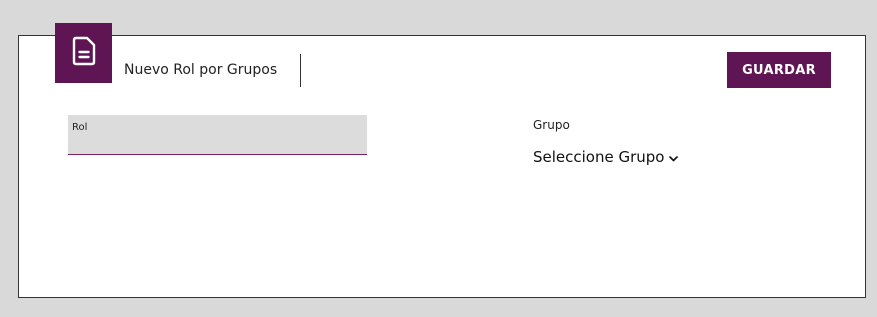 Image resolution: width=877 pixels, height=317 pixels. What do you see at coordinates (599, 157) in the screenshot?
I see `grupo-selected-value: Seleccione Grupo` at bounding box center [599, 157].